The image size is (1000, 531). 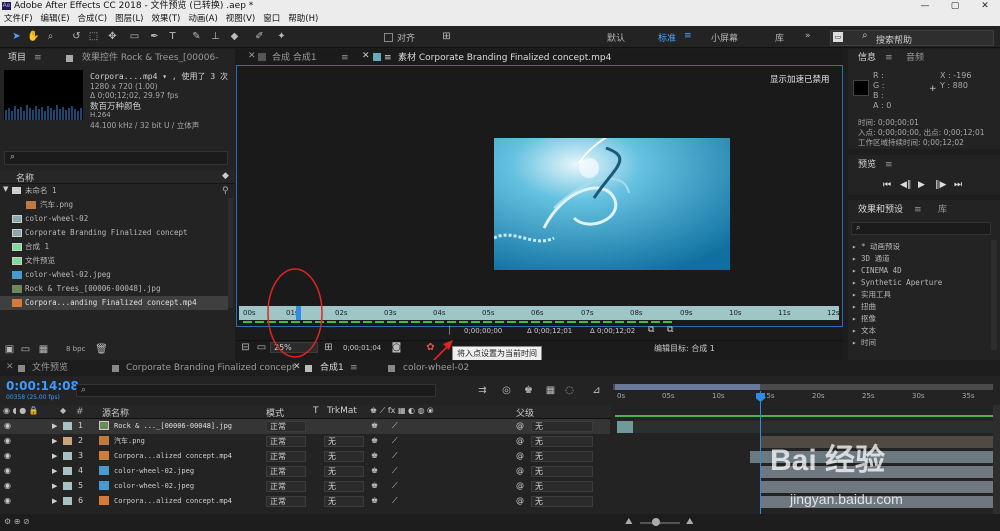 What do you see at coordinates (114, 247) in the screenshot?
I see `project-item-row: 合成 1` at bounding box center [114, 247].